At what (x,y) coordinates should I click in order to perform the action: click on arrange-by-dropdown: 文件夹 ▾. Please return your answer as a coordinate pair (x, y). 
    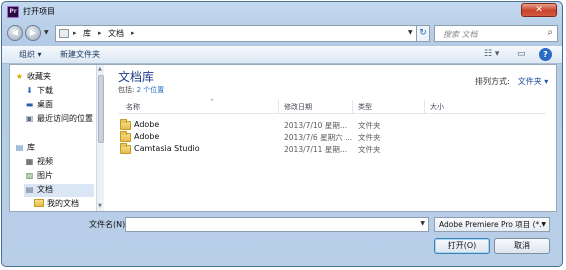
    Looking at the image, I should click on (533, 81).